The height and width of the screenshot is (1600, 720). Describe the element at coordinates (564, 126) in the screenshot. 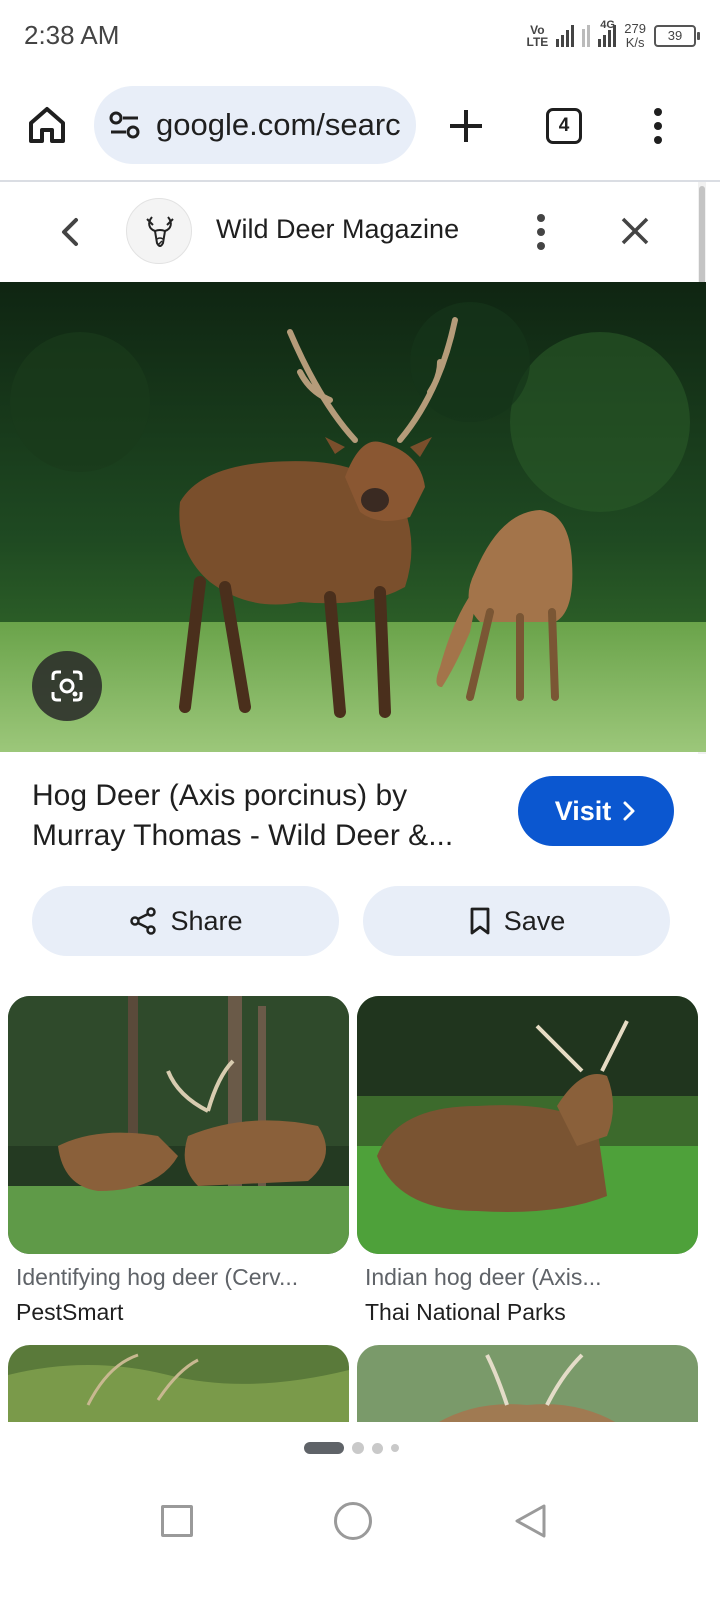

I see `tab-switcher-button: 4` at that location.